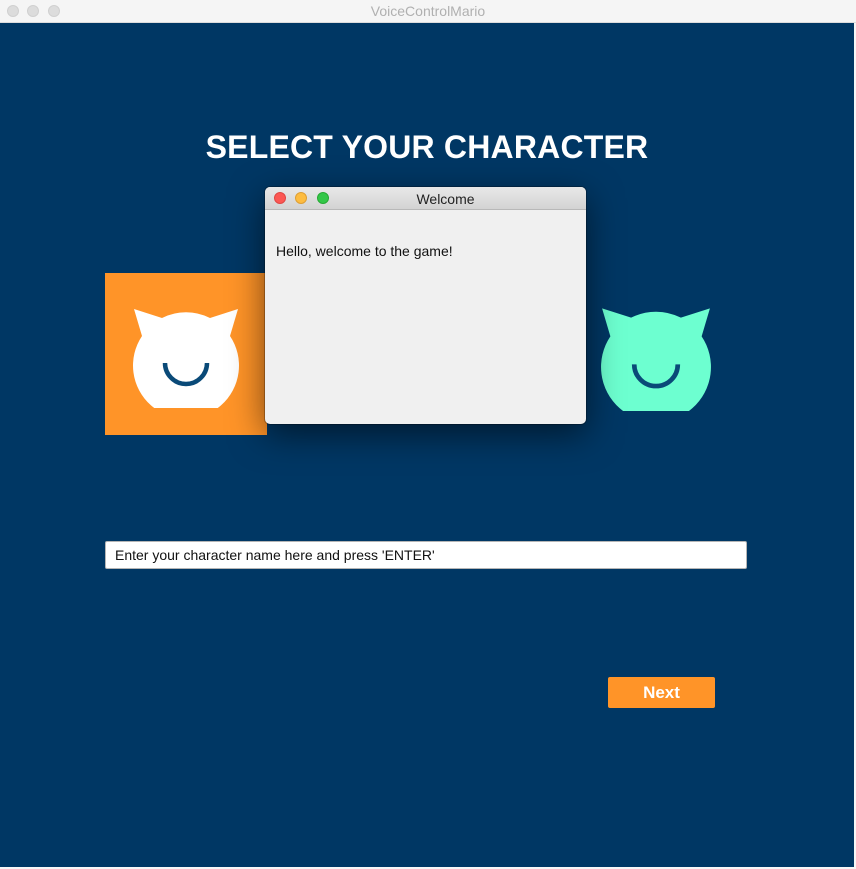  I want to click on welcome-dialog: Welcome Hello, welcome to the game!, so click(425, 305).